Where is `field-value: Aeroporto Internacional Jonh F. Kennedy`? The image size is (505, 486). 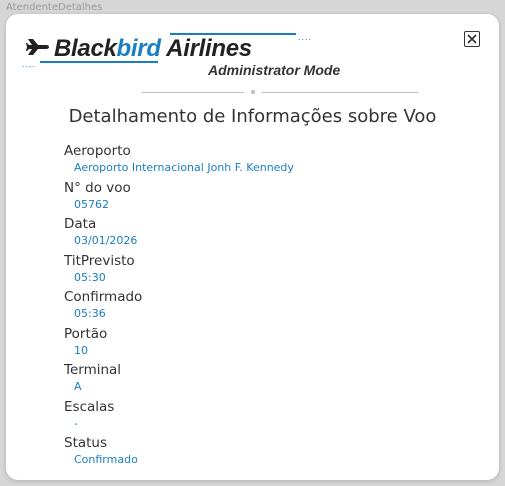
field-value: Aeroporto Internacional Jonh F. Kennedy is located at coordinates (184, 167).